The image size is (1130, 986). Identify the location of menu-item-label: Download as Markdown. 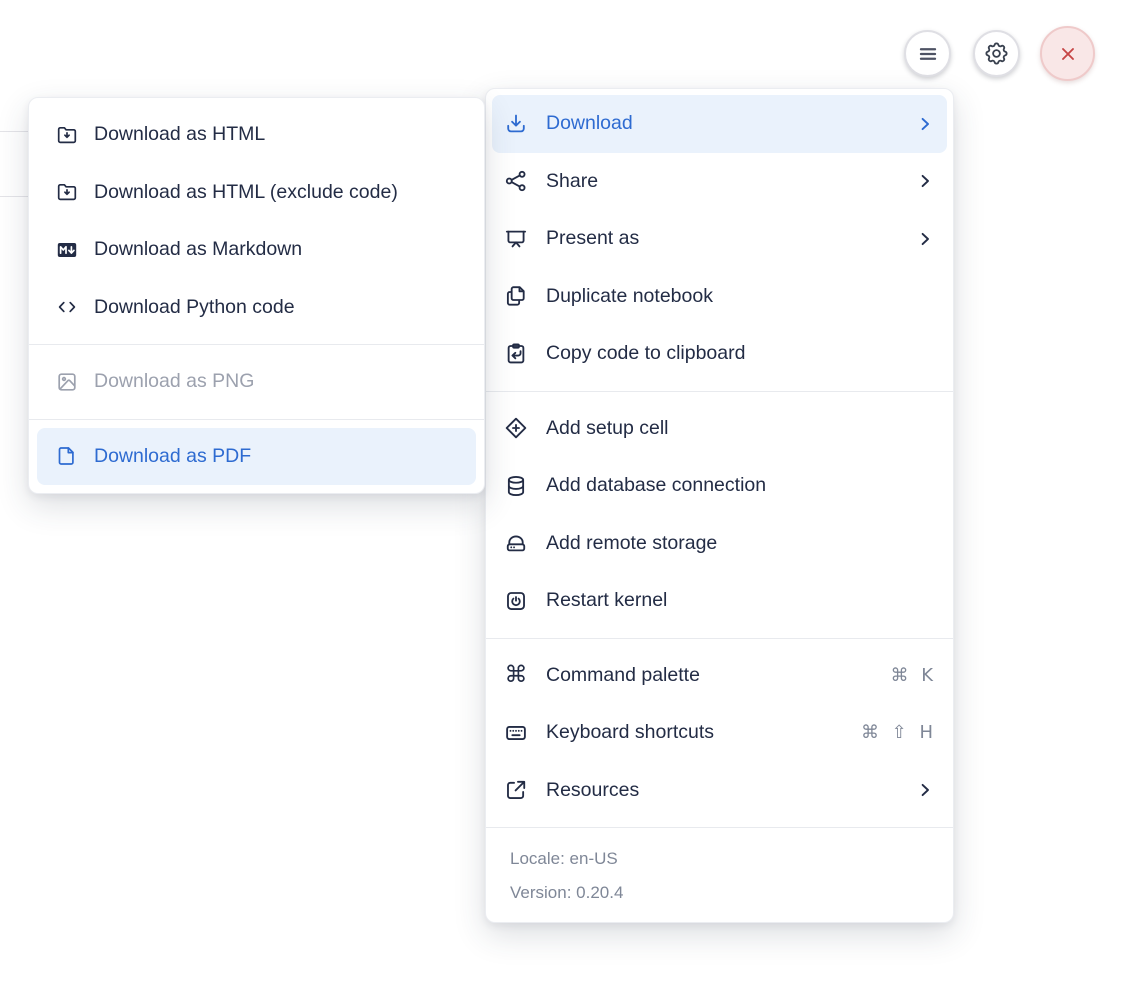
(198, 249).